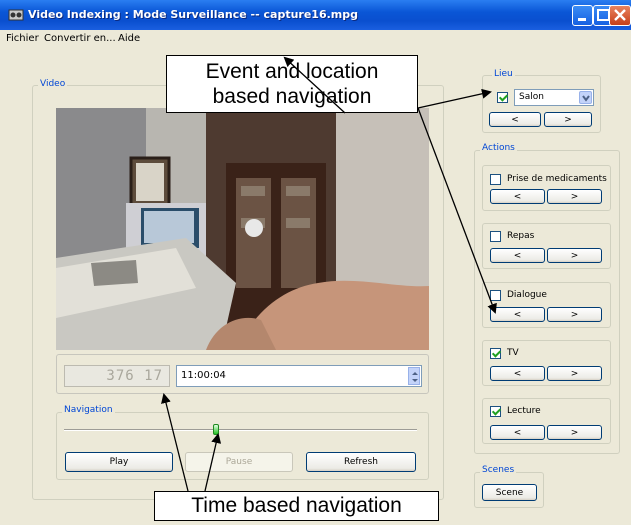 The width and height of the screenshot is (631, 525). What do you see at coordinates (213, 462) in the screenshot?
I see `arrow-to-slider` at bounding box center [213, 462].